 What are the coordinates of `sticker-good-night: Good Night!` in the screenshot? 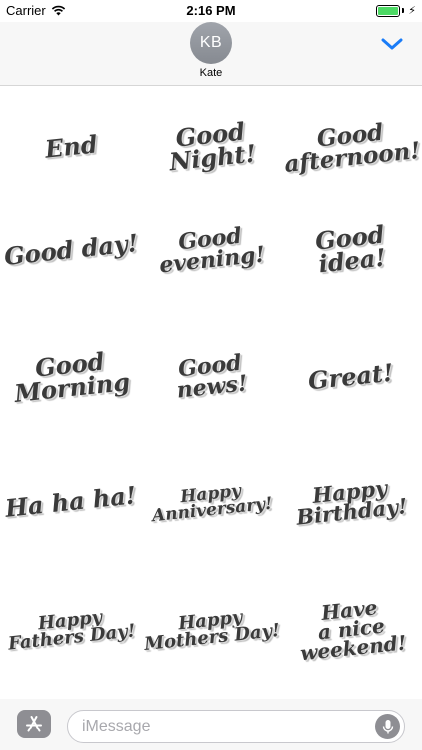 It's located at (211, 147).